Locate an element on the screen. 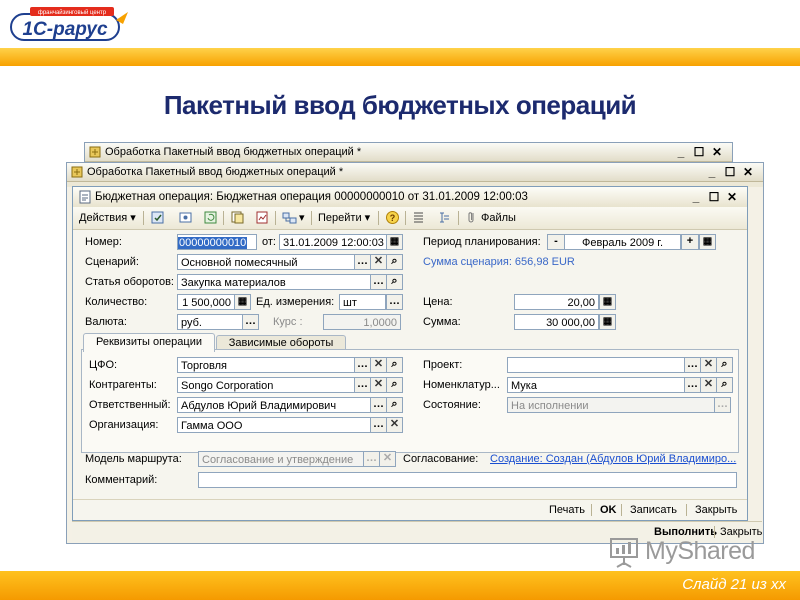  quantity-input: 1 500,000 is located at coordinates (206, 302).